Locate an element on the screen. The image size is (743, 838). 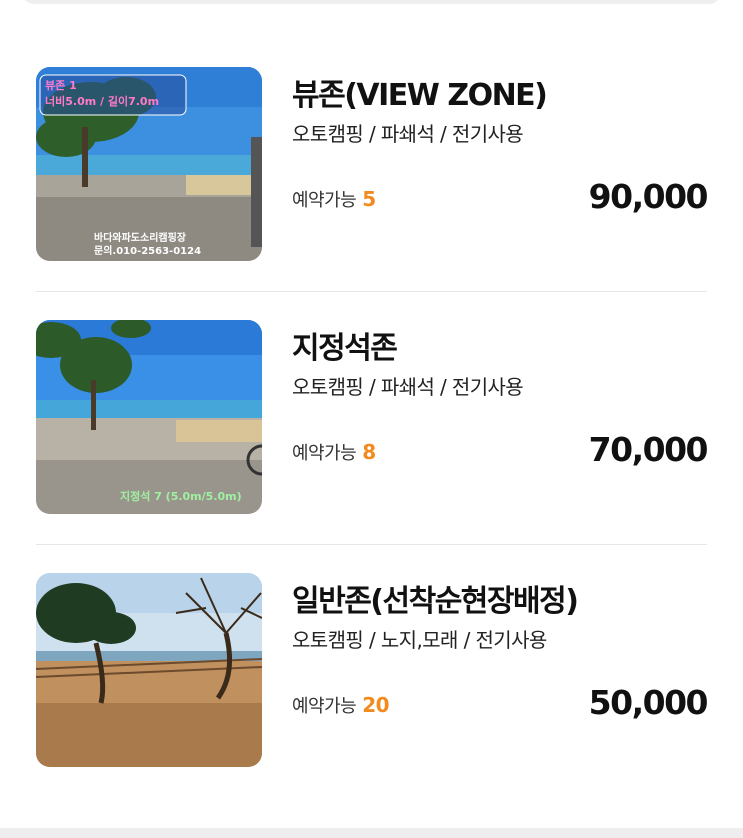
availability-count: 20 is located at coordinates (376, 705).